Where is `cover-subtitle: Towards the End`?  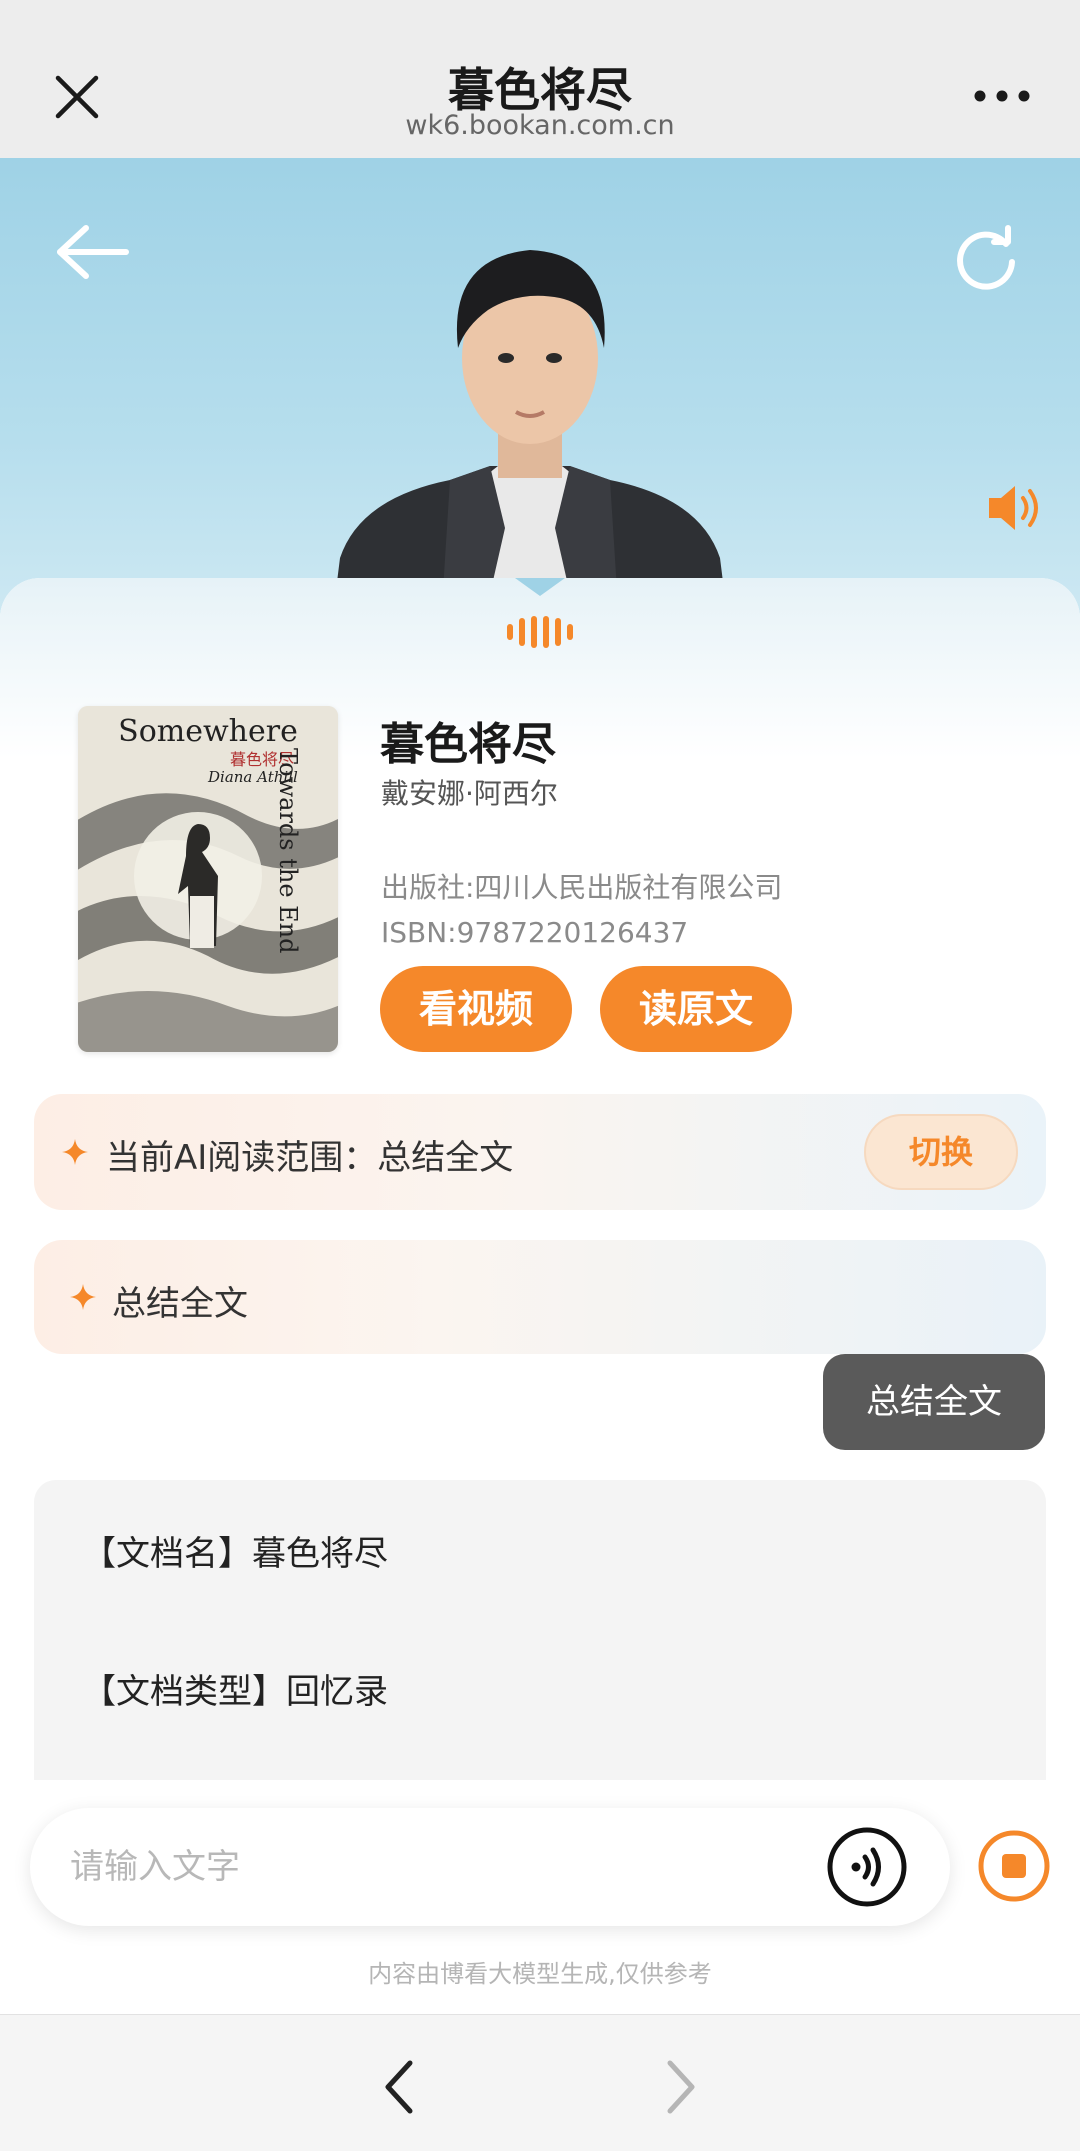 cover-subtitle: Towards the End is located at coordinates (288, 851).